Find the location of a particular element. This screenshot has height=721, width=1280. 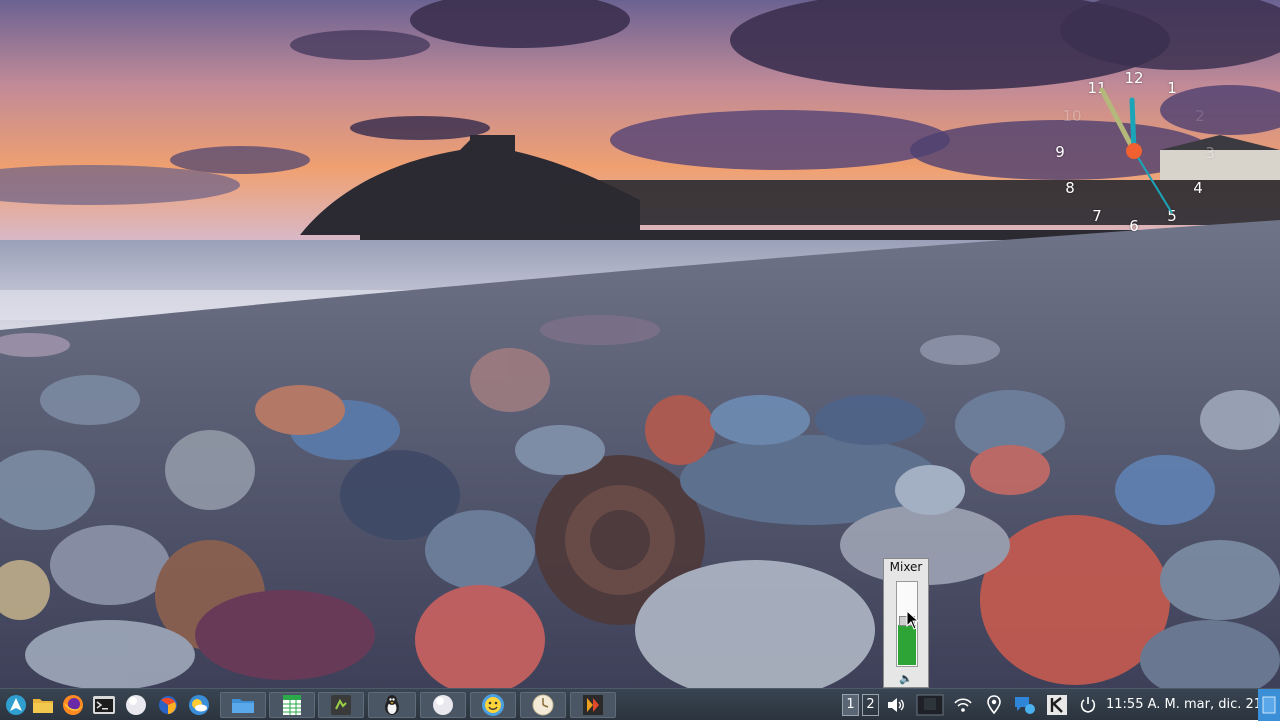

show-desktop-icon is located at coordinates (1269, 705).